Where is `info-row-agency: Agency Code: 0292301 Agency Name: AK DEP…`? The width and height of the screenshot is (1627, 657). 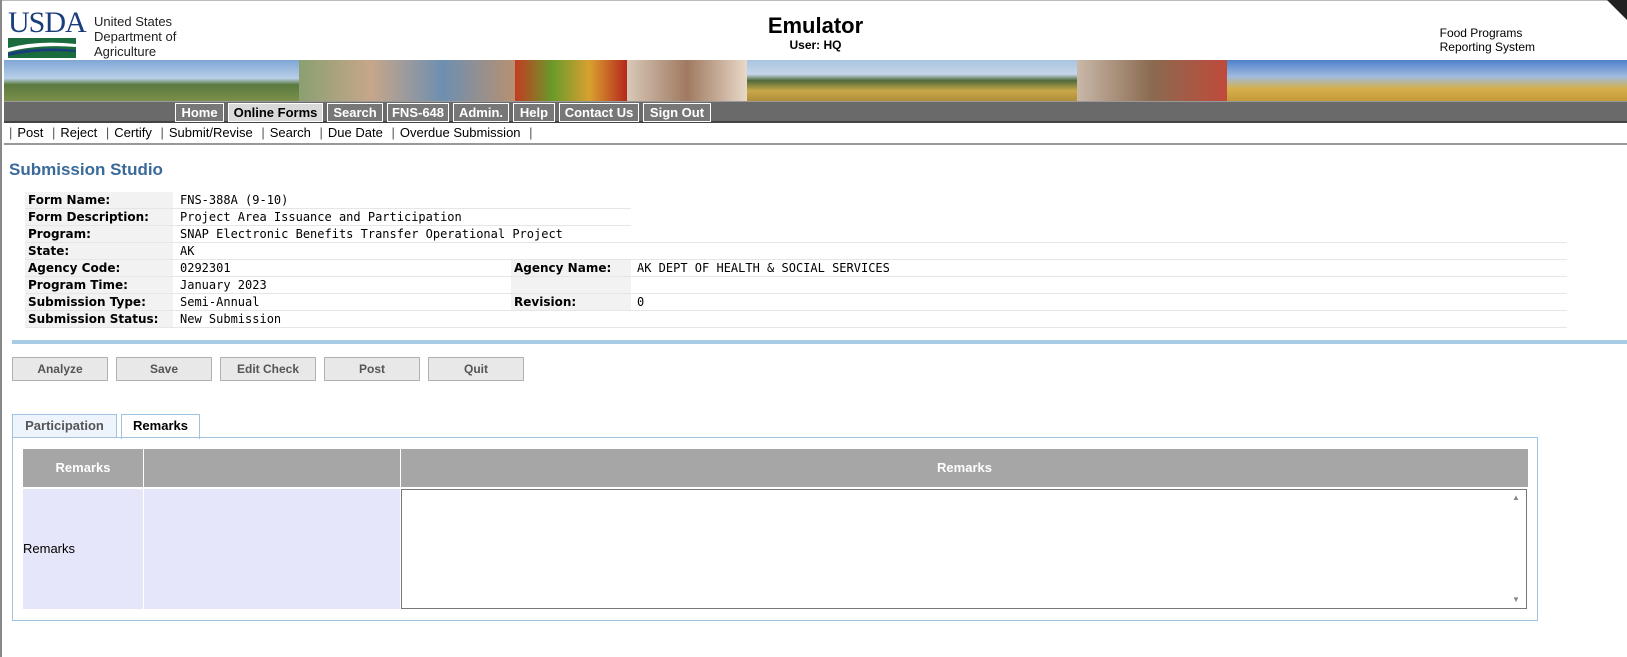 info-row-agency: Agency Code: 0292301 Agency Name: AK DEP… is located at coordinates (796, 268).